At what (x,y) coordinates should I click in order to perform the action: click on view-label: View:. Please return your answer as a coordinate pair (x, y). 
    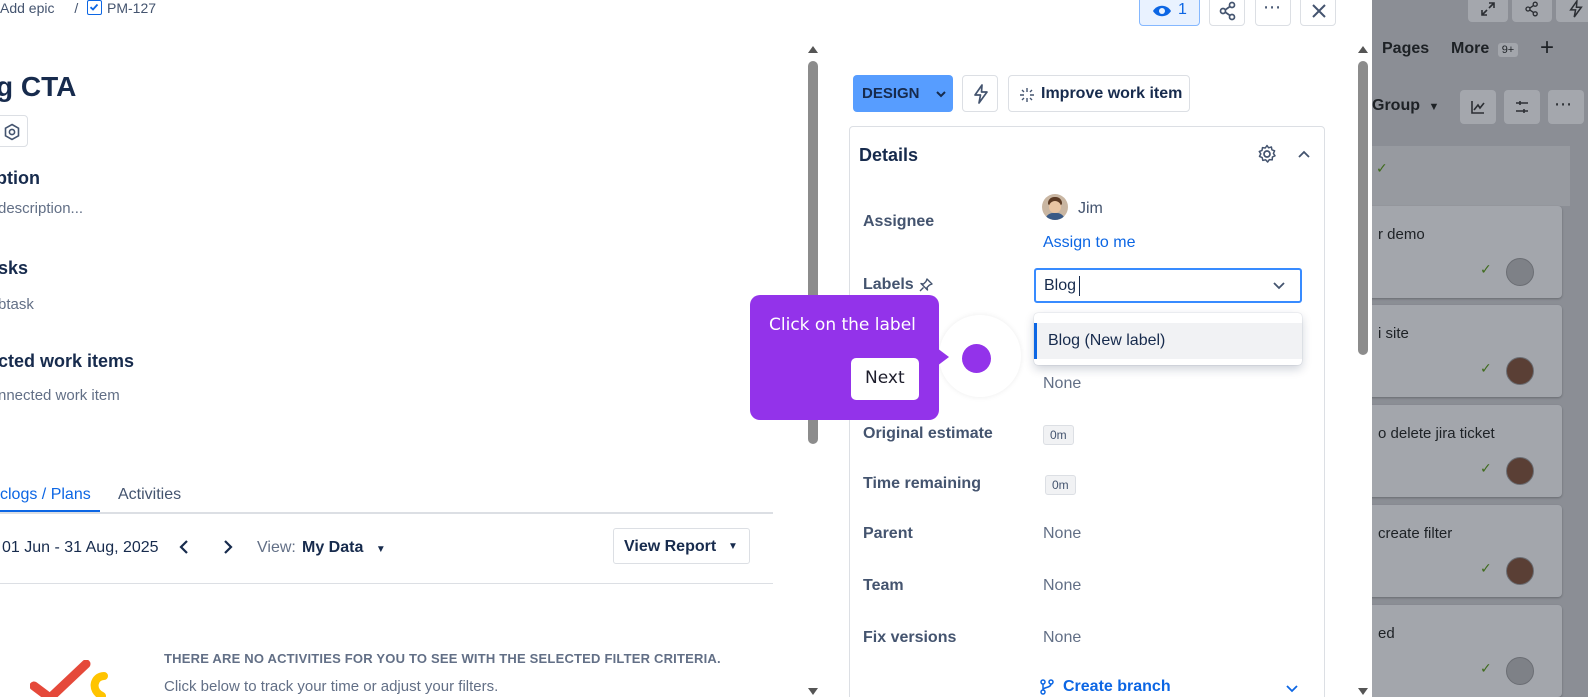
    Looking at the image, I should click on (276, 547).